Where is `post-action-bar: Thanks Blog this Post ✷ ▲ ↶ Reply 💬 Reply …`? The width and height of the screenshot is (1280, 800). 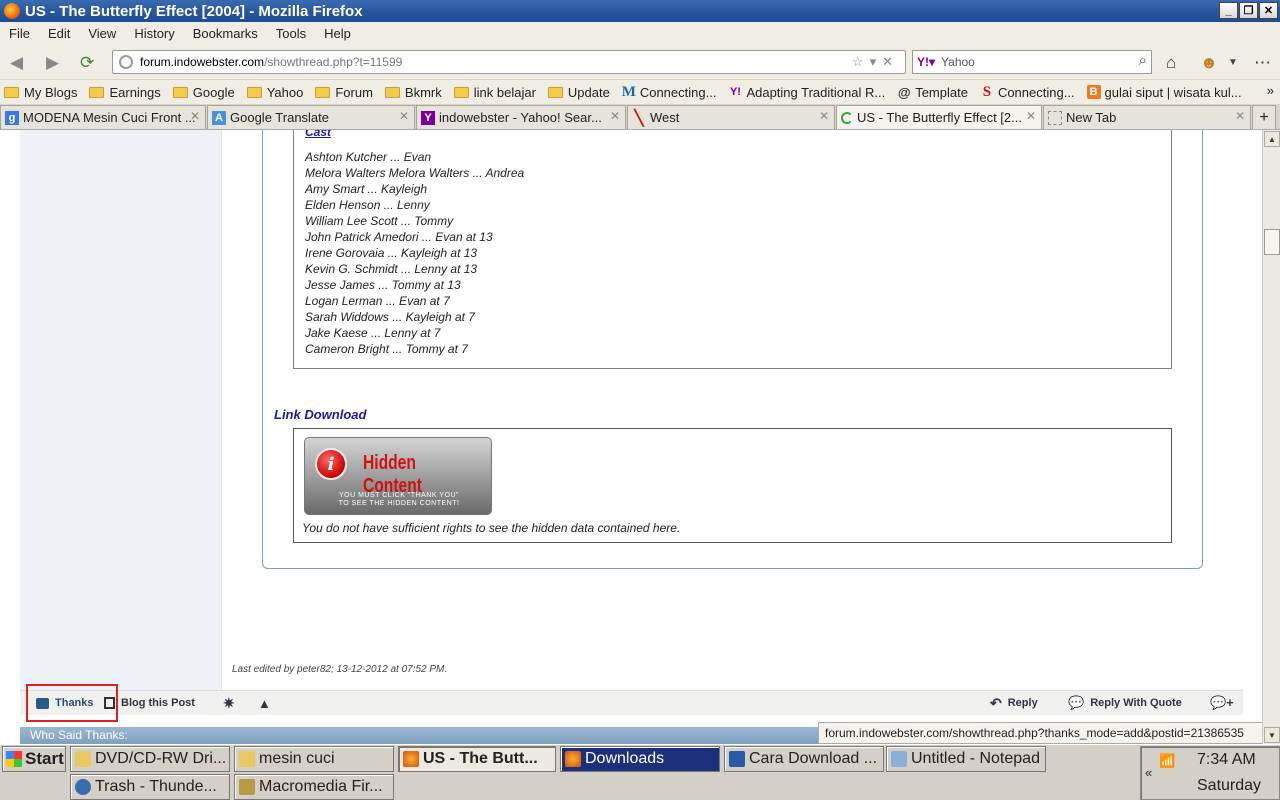 post-action-bar: Thanks Blog this Post ✷ ▲ ↶ Reply 💬 Reply … is located at coordinates (631, 702).